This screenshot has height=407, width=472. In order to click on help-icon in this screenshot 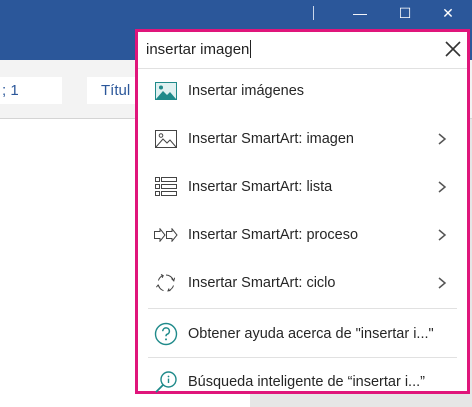, I will do `click(166, 334)`.